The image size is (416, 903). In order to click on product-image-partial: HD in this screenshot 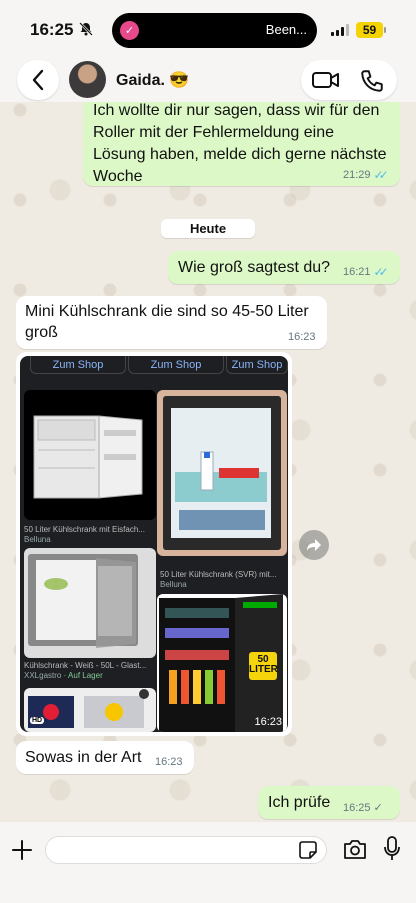, I will do `click(90, 710)`.